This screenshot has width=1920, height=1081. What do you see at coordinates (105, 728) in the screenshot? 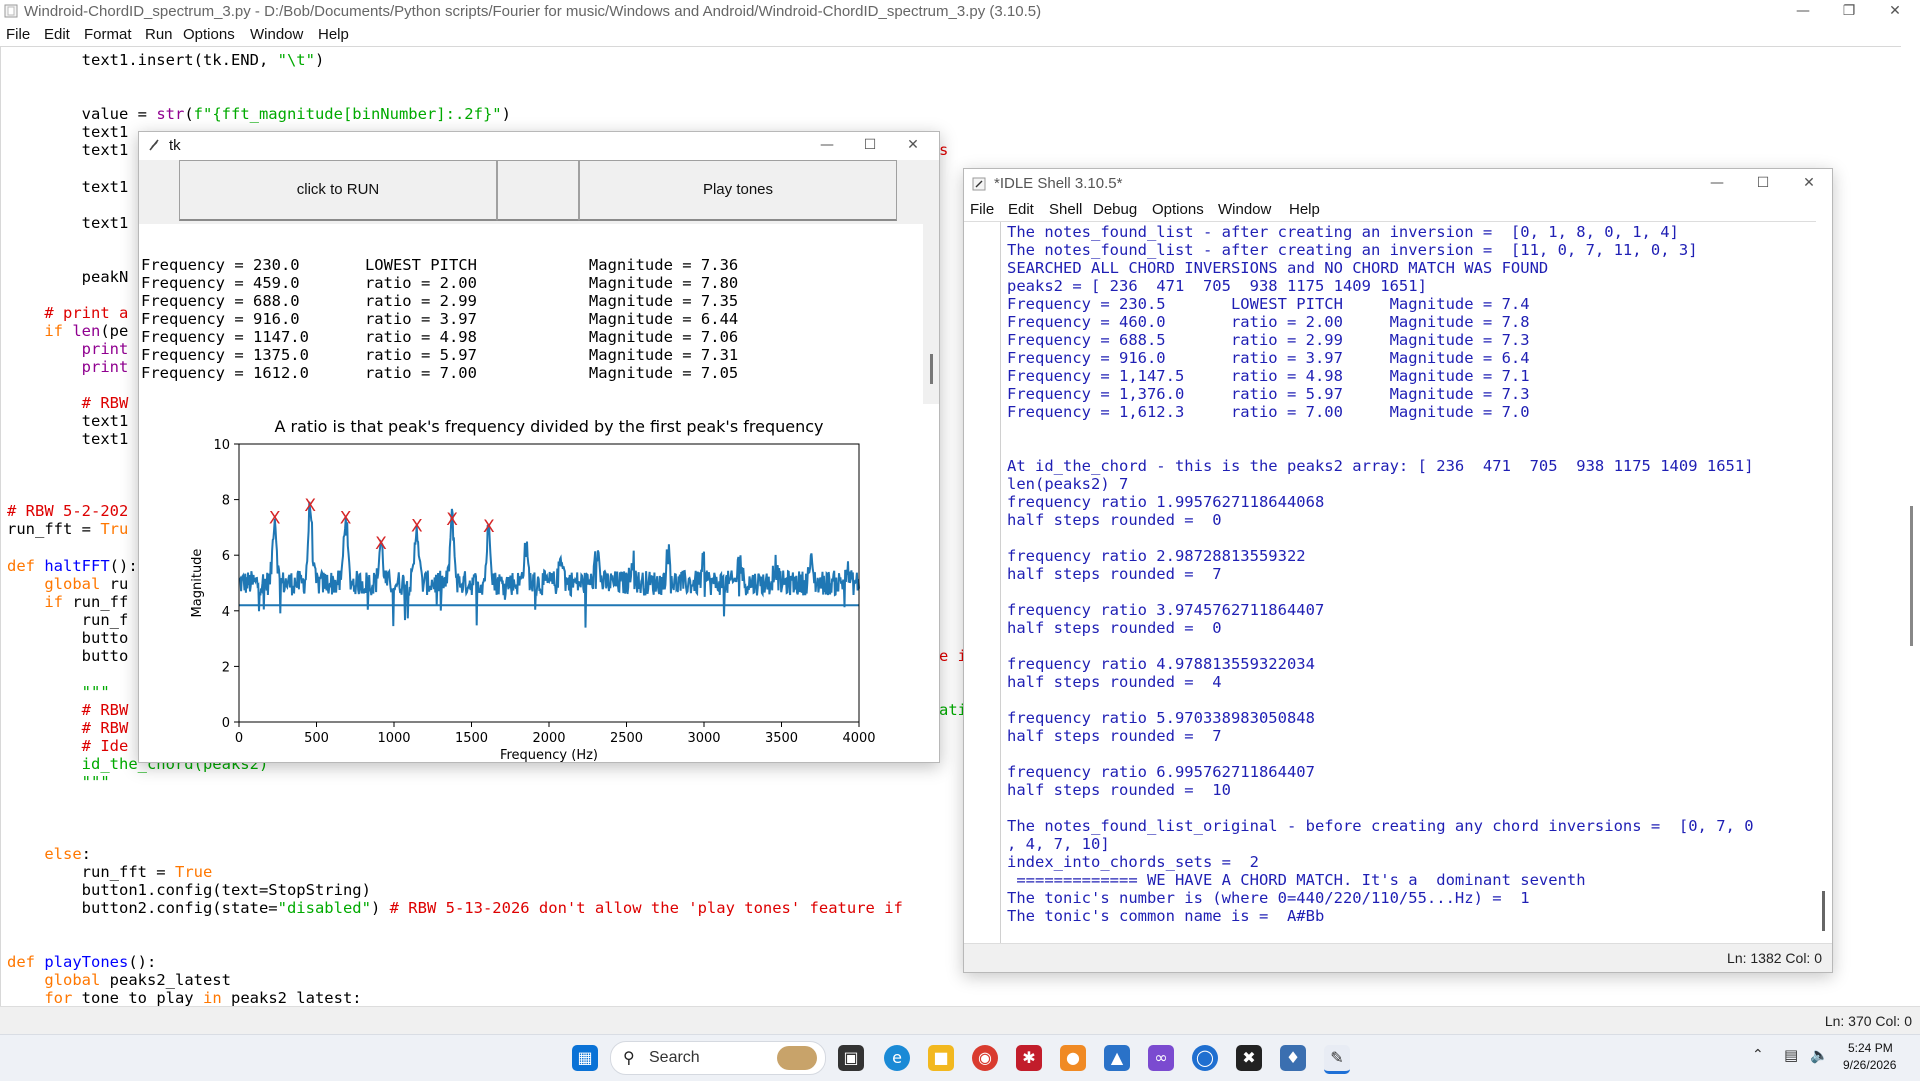
I see `code-token: # RBW` at bounding box center [105, 728].